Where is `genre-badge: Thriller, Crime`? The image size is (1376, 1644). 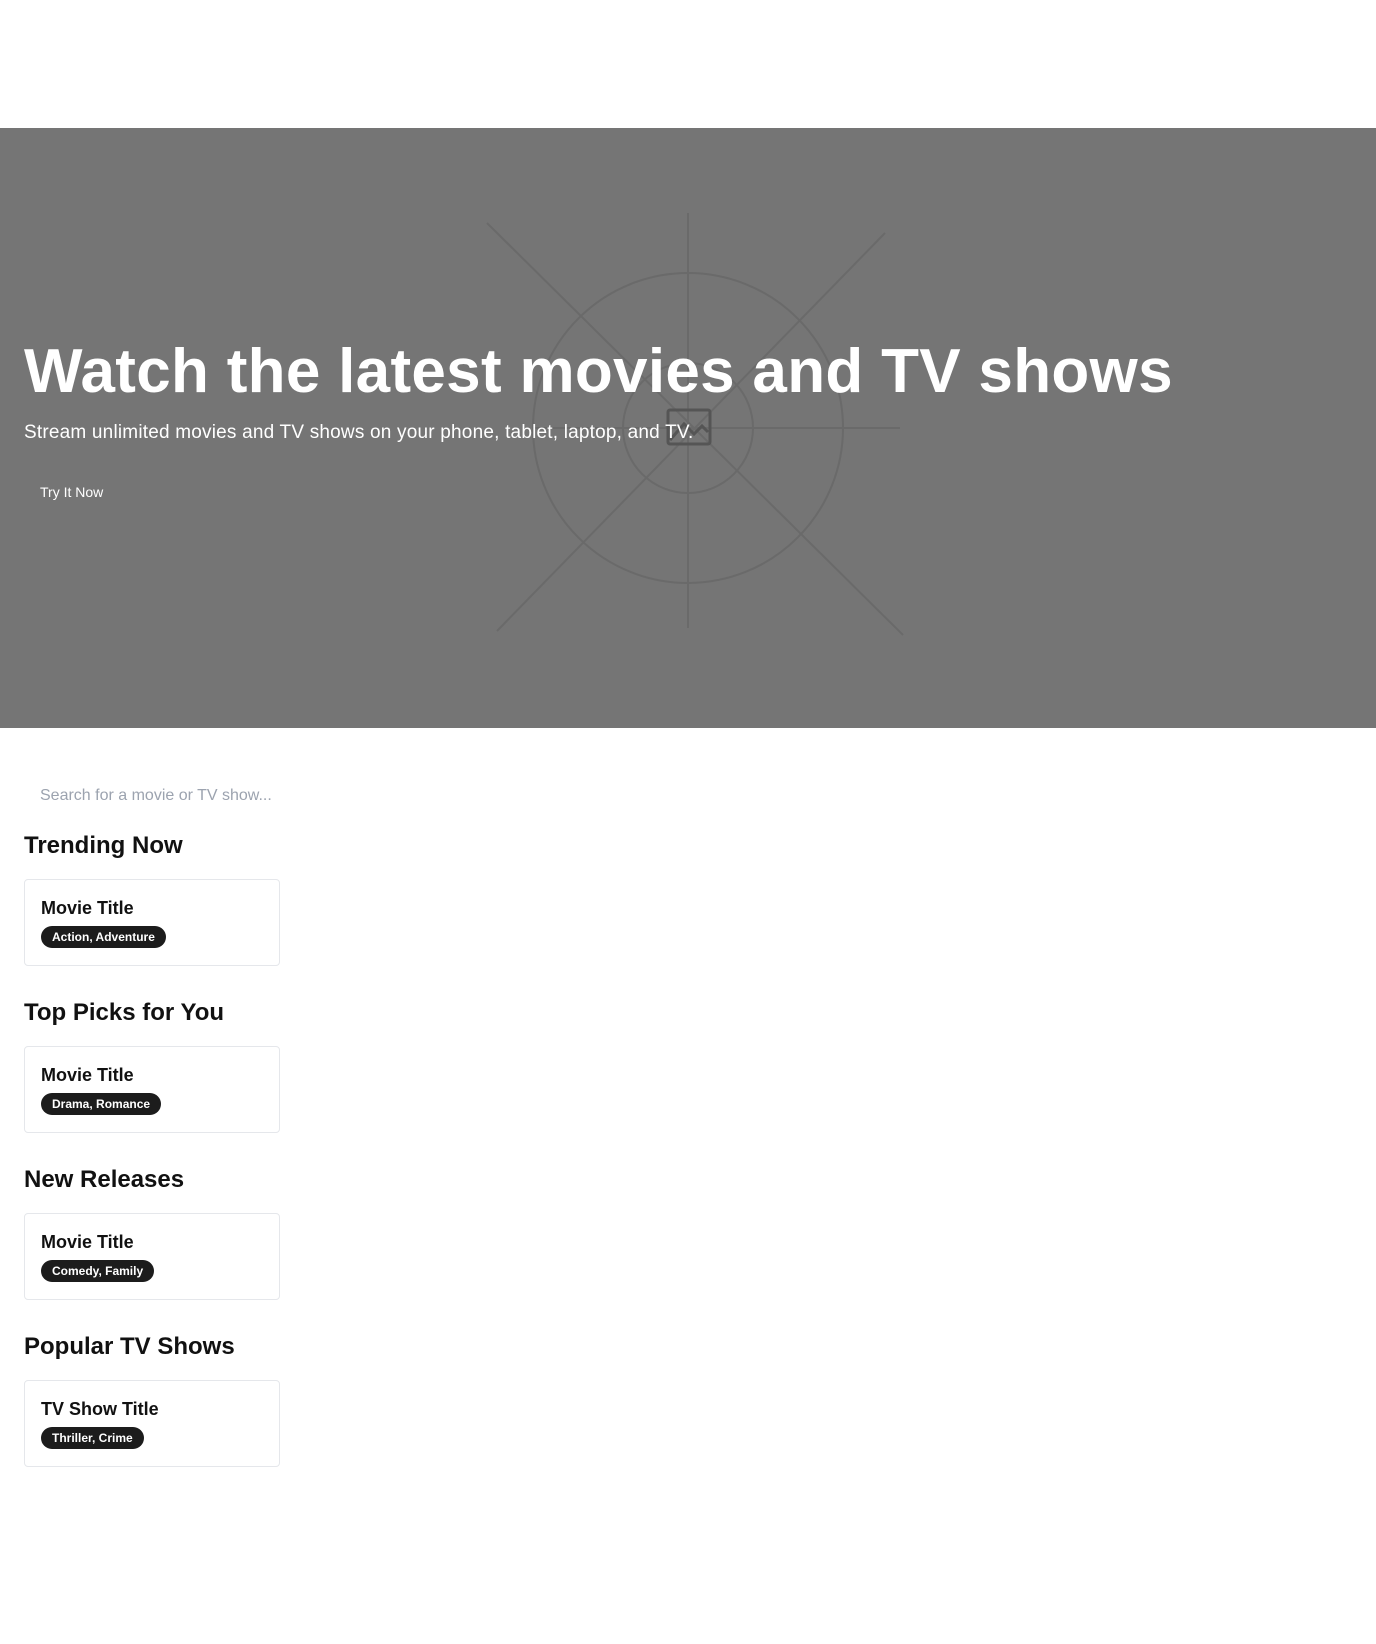
genre-badge: Thriller, Crime is located at coordinates (92, 1438).